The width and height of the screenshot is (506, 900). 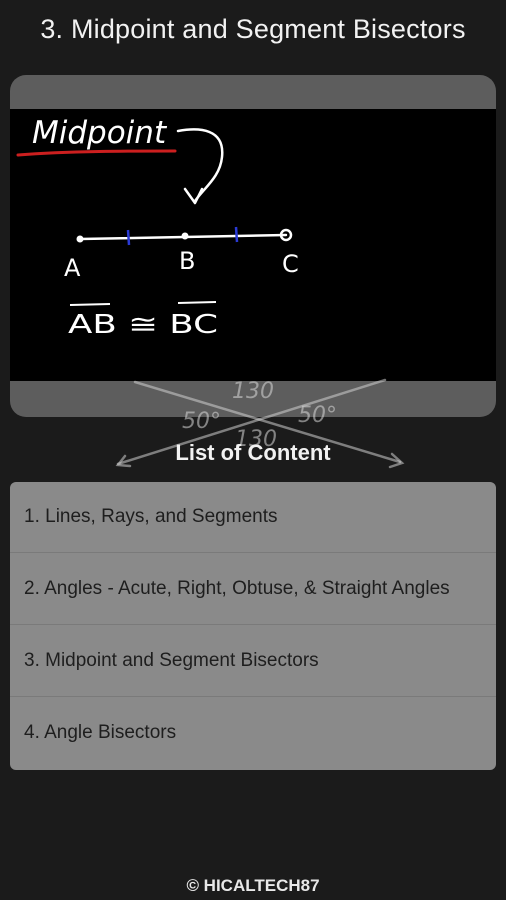 What do you see at coordinates (317, 415) in the screenshot?
I see `sketch-angle-right: 50°` at bounding box center [317, 415].